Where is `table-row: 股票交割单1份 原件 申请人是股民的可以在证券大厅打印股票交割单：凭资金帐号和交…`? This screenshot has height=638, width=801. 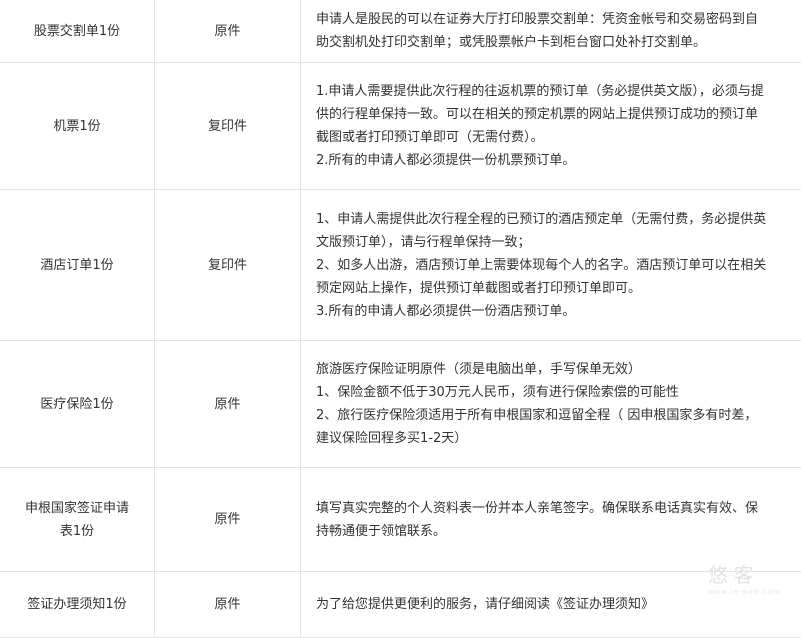 table-row: 股票交割单1份 原件 申请人是股民的可以在证券大厅打印股票交割单：凭资金帐号和交… is located at coordinates (400, 31).